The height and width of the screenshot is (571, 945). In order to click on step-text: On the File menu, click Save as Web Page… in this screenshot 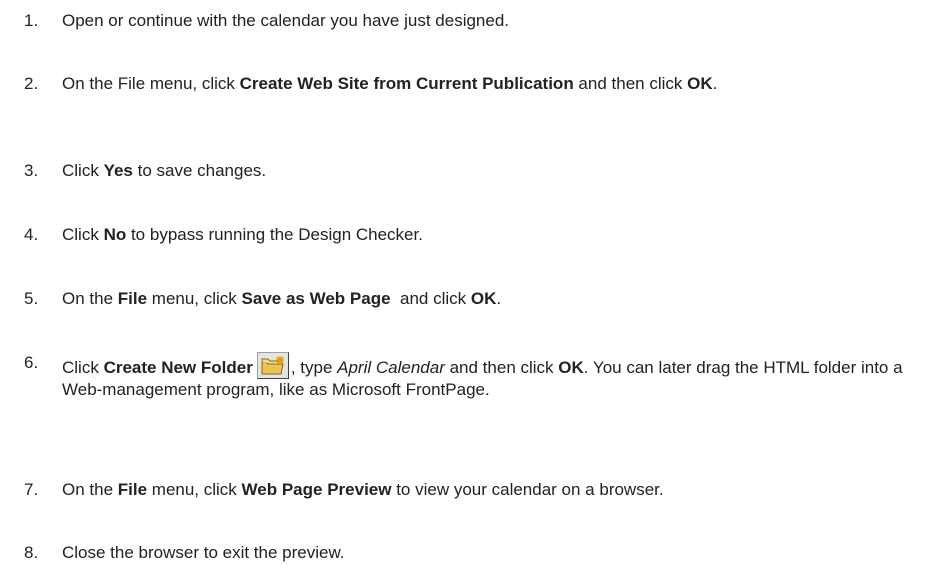, I will do `click(503, 299)`.